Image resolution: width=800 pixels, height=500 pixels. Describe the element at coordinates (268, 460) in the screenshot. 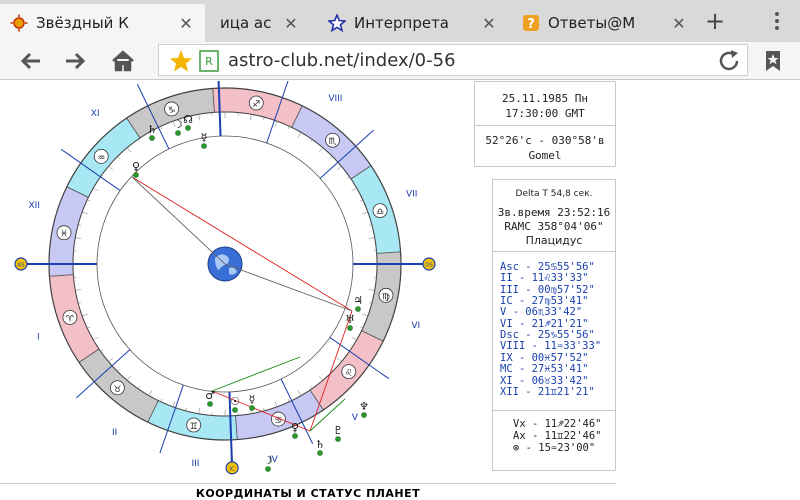

I see `planet-glyph: ☽` at that location.